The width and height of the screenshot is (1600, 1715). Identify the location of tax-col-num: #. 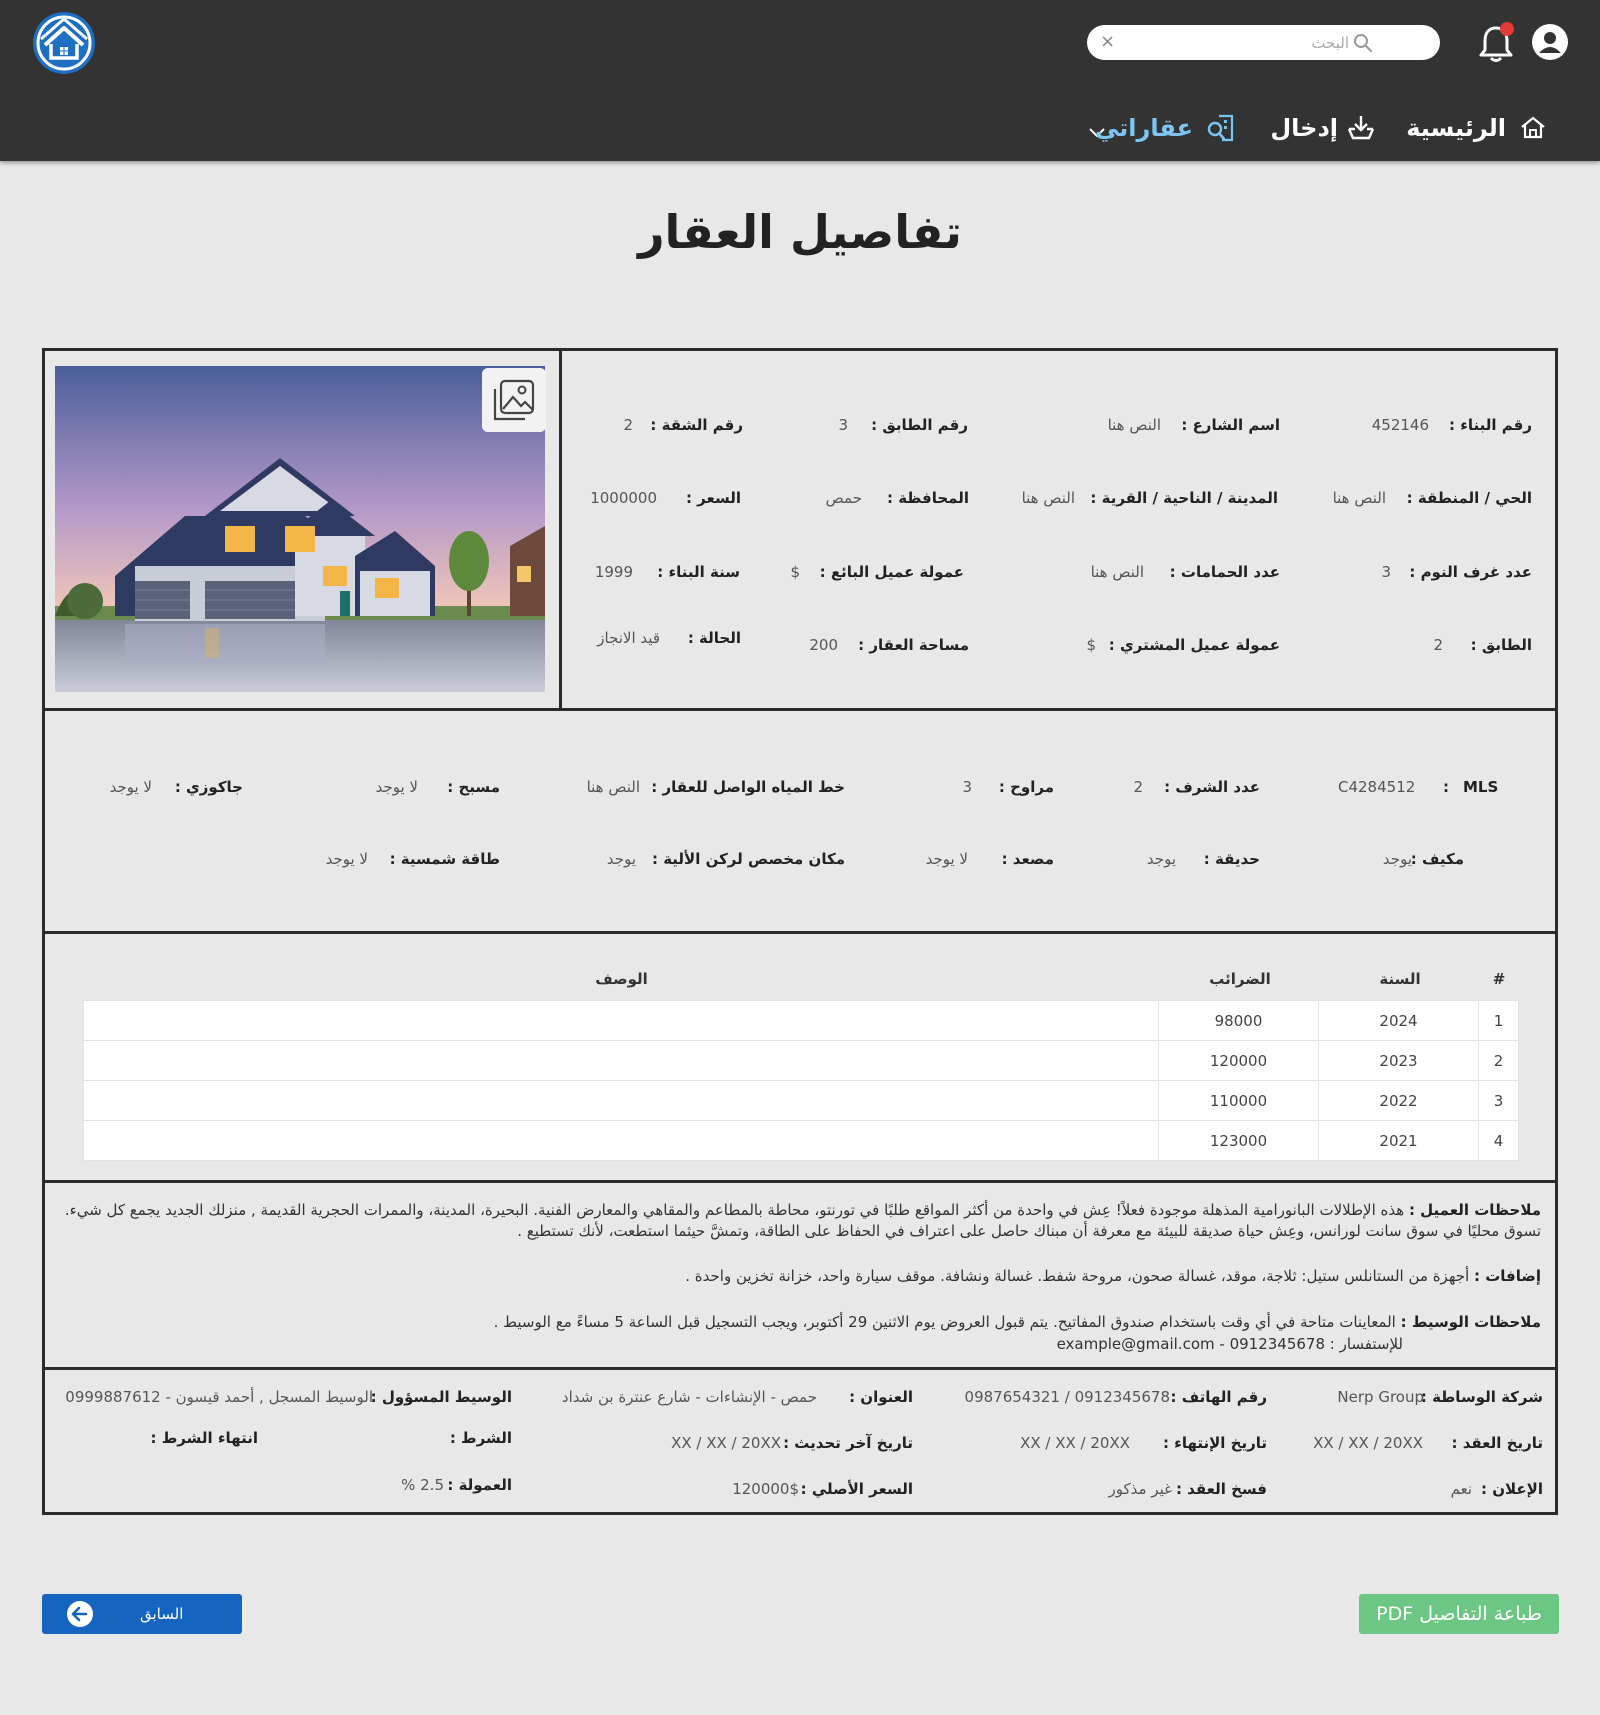
(1499, 979).